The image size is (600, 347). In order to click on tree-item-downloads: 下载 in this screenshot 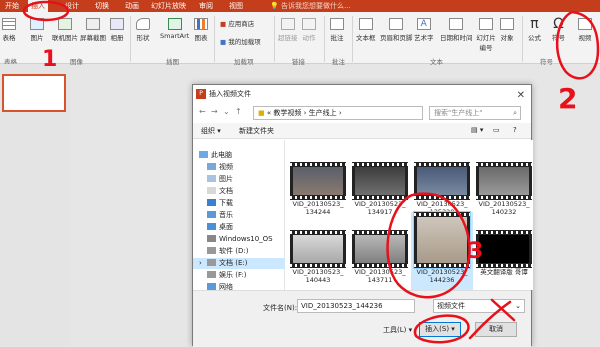, I will do `click(220, 203)`.